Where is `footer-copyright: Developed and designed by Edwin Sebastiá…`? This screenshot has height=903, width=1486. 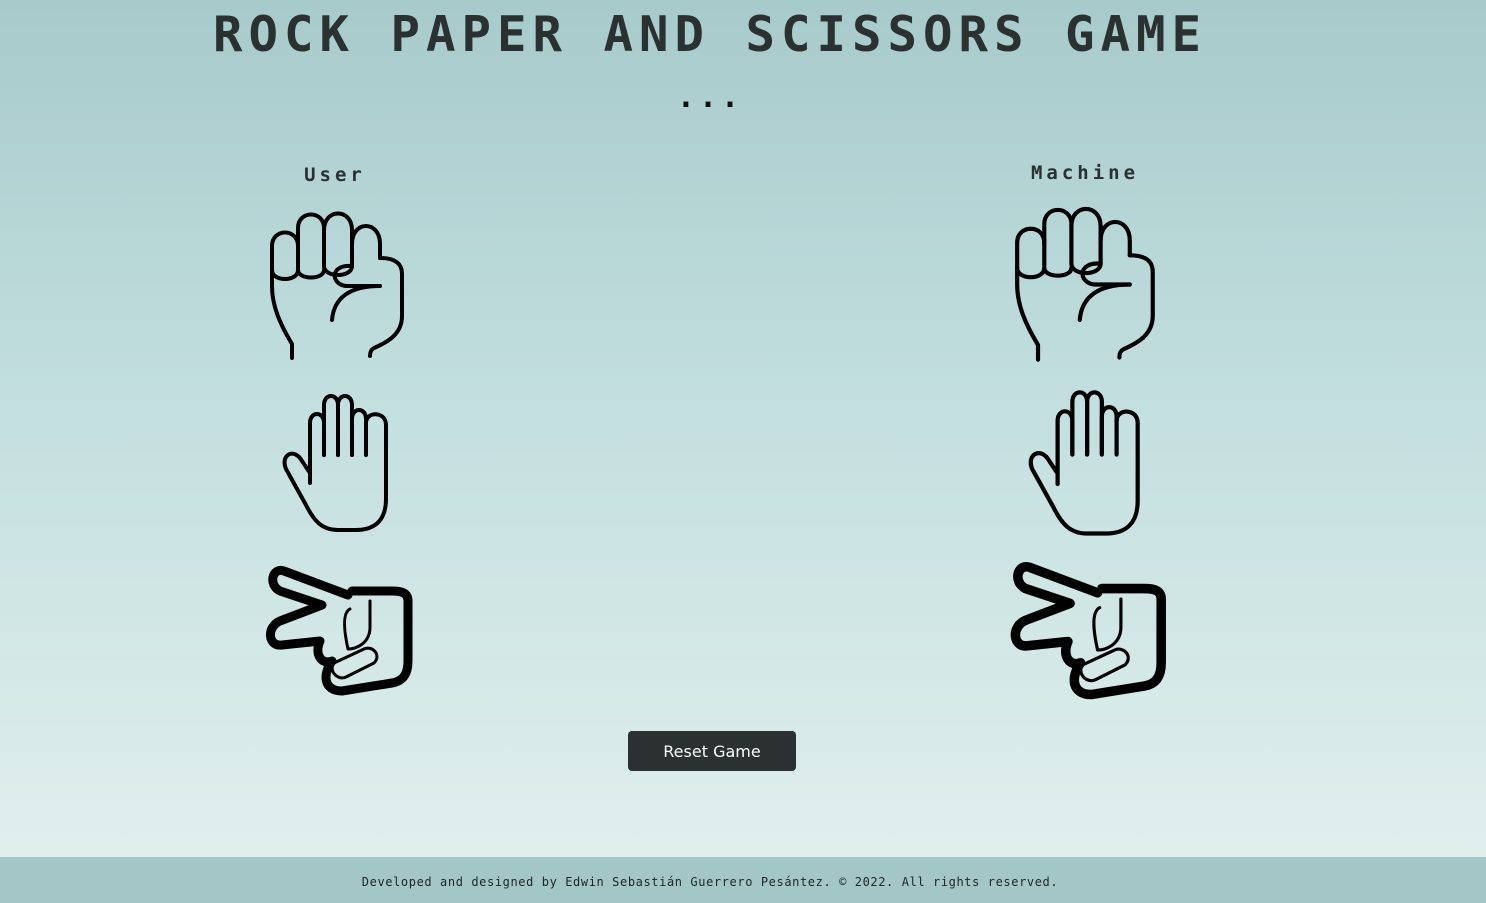
footer-copyright: Developed and designed by Edwin Sebastiá… is located at coordinates (710, 882).